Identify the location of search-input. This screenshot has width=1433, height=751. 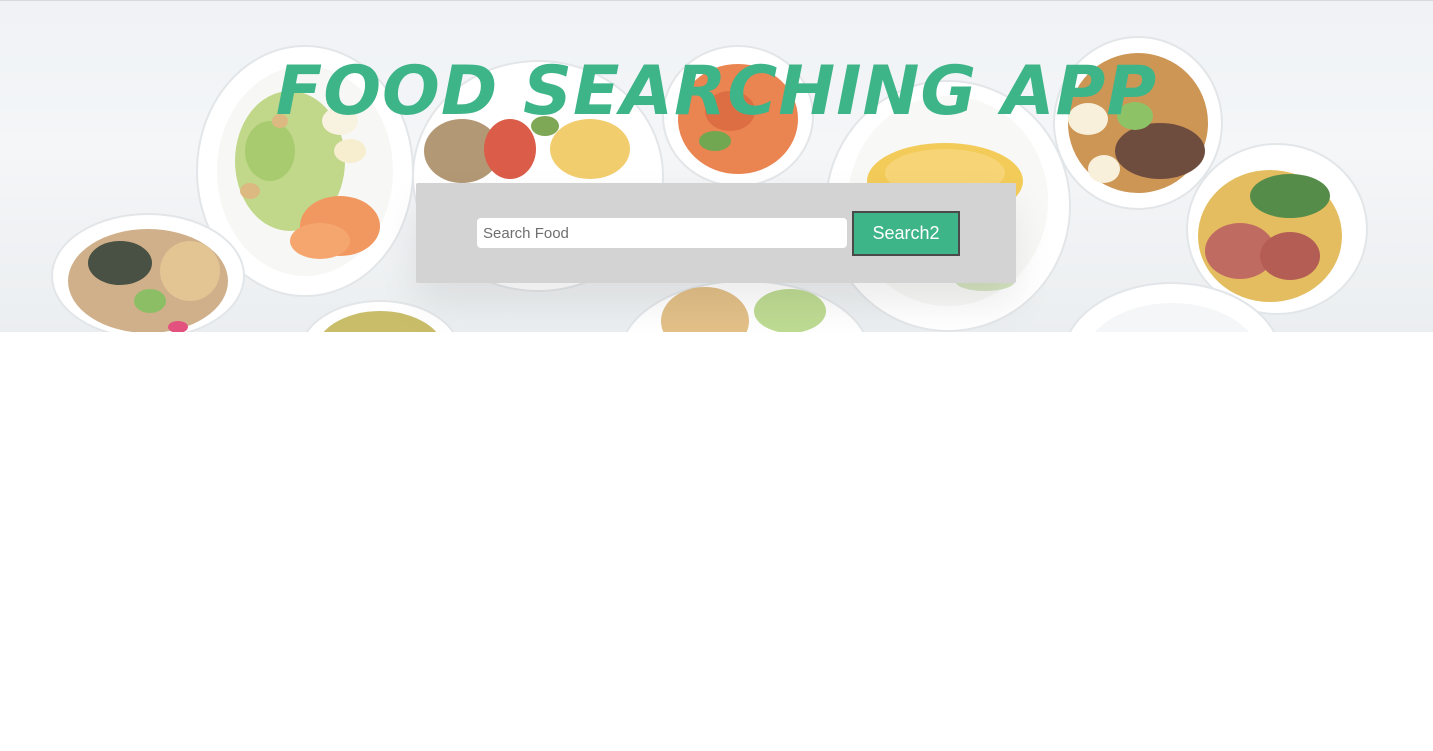
(662, 233).